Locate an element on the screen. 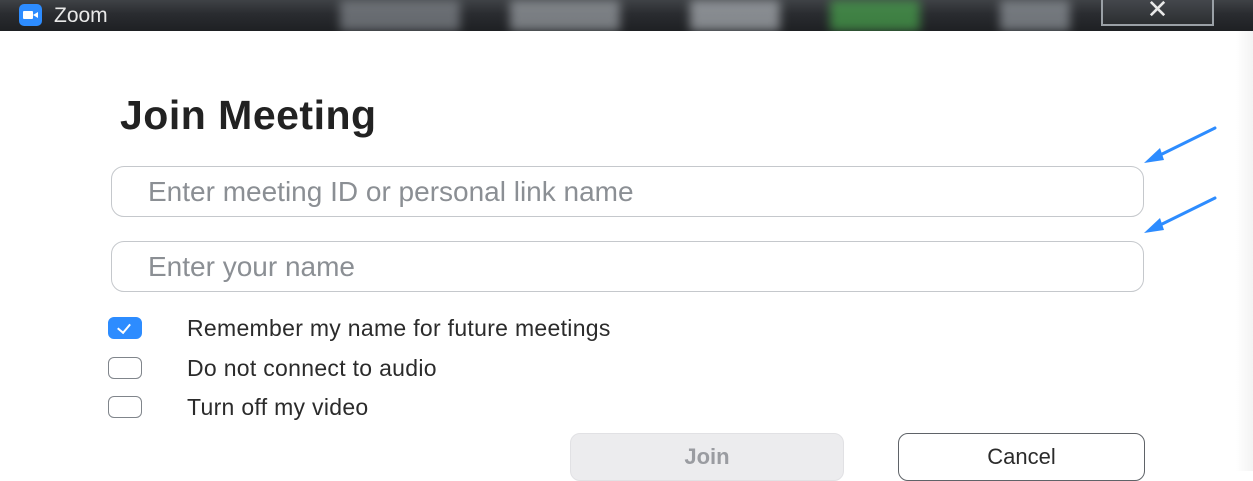 Image resolution: width=1253 pixels, height=481 pixels. join-button: Join is located at coordinates (707, 457).